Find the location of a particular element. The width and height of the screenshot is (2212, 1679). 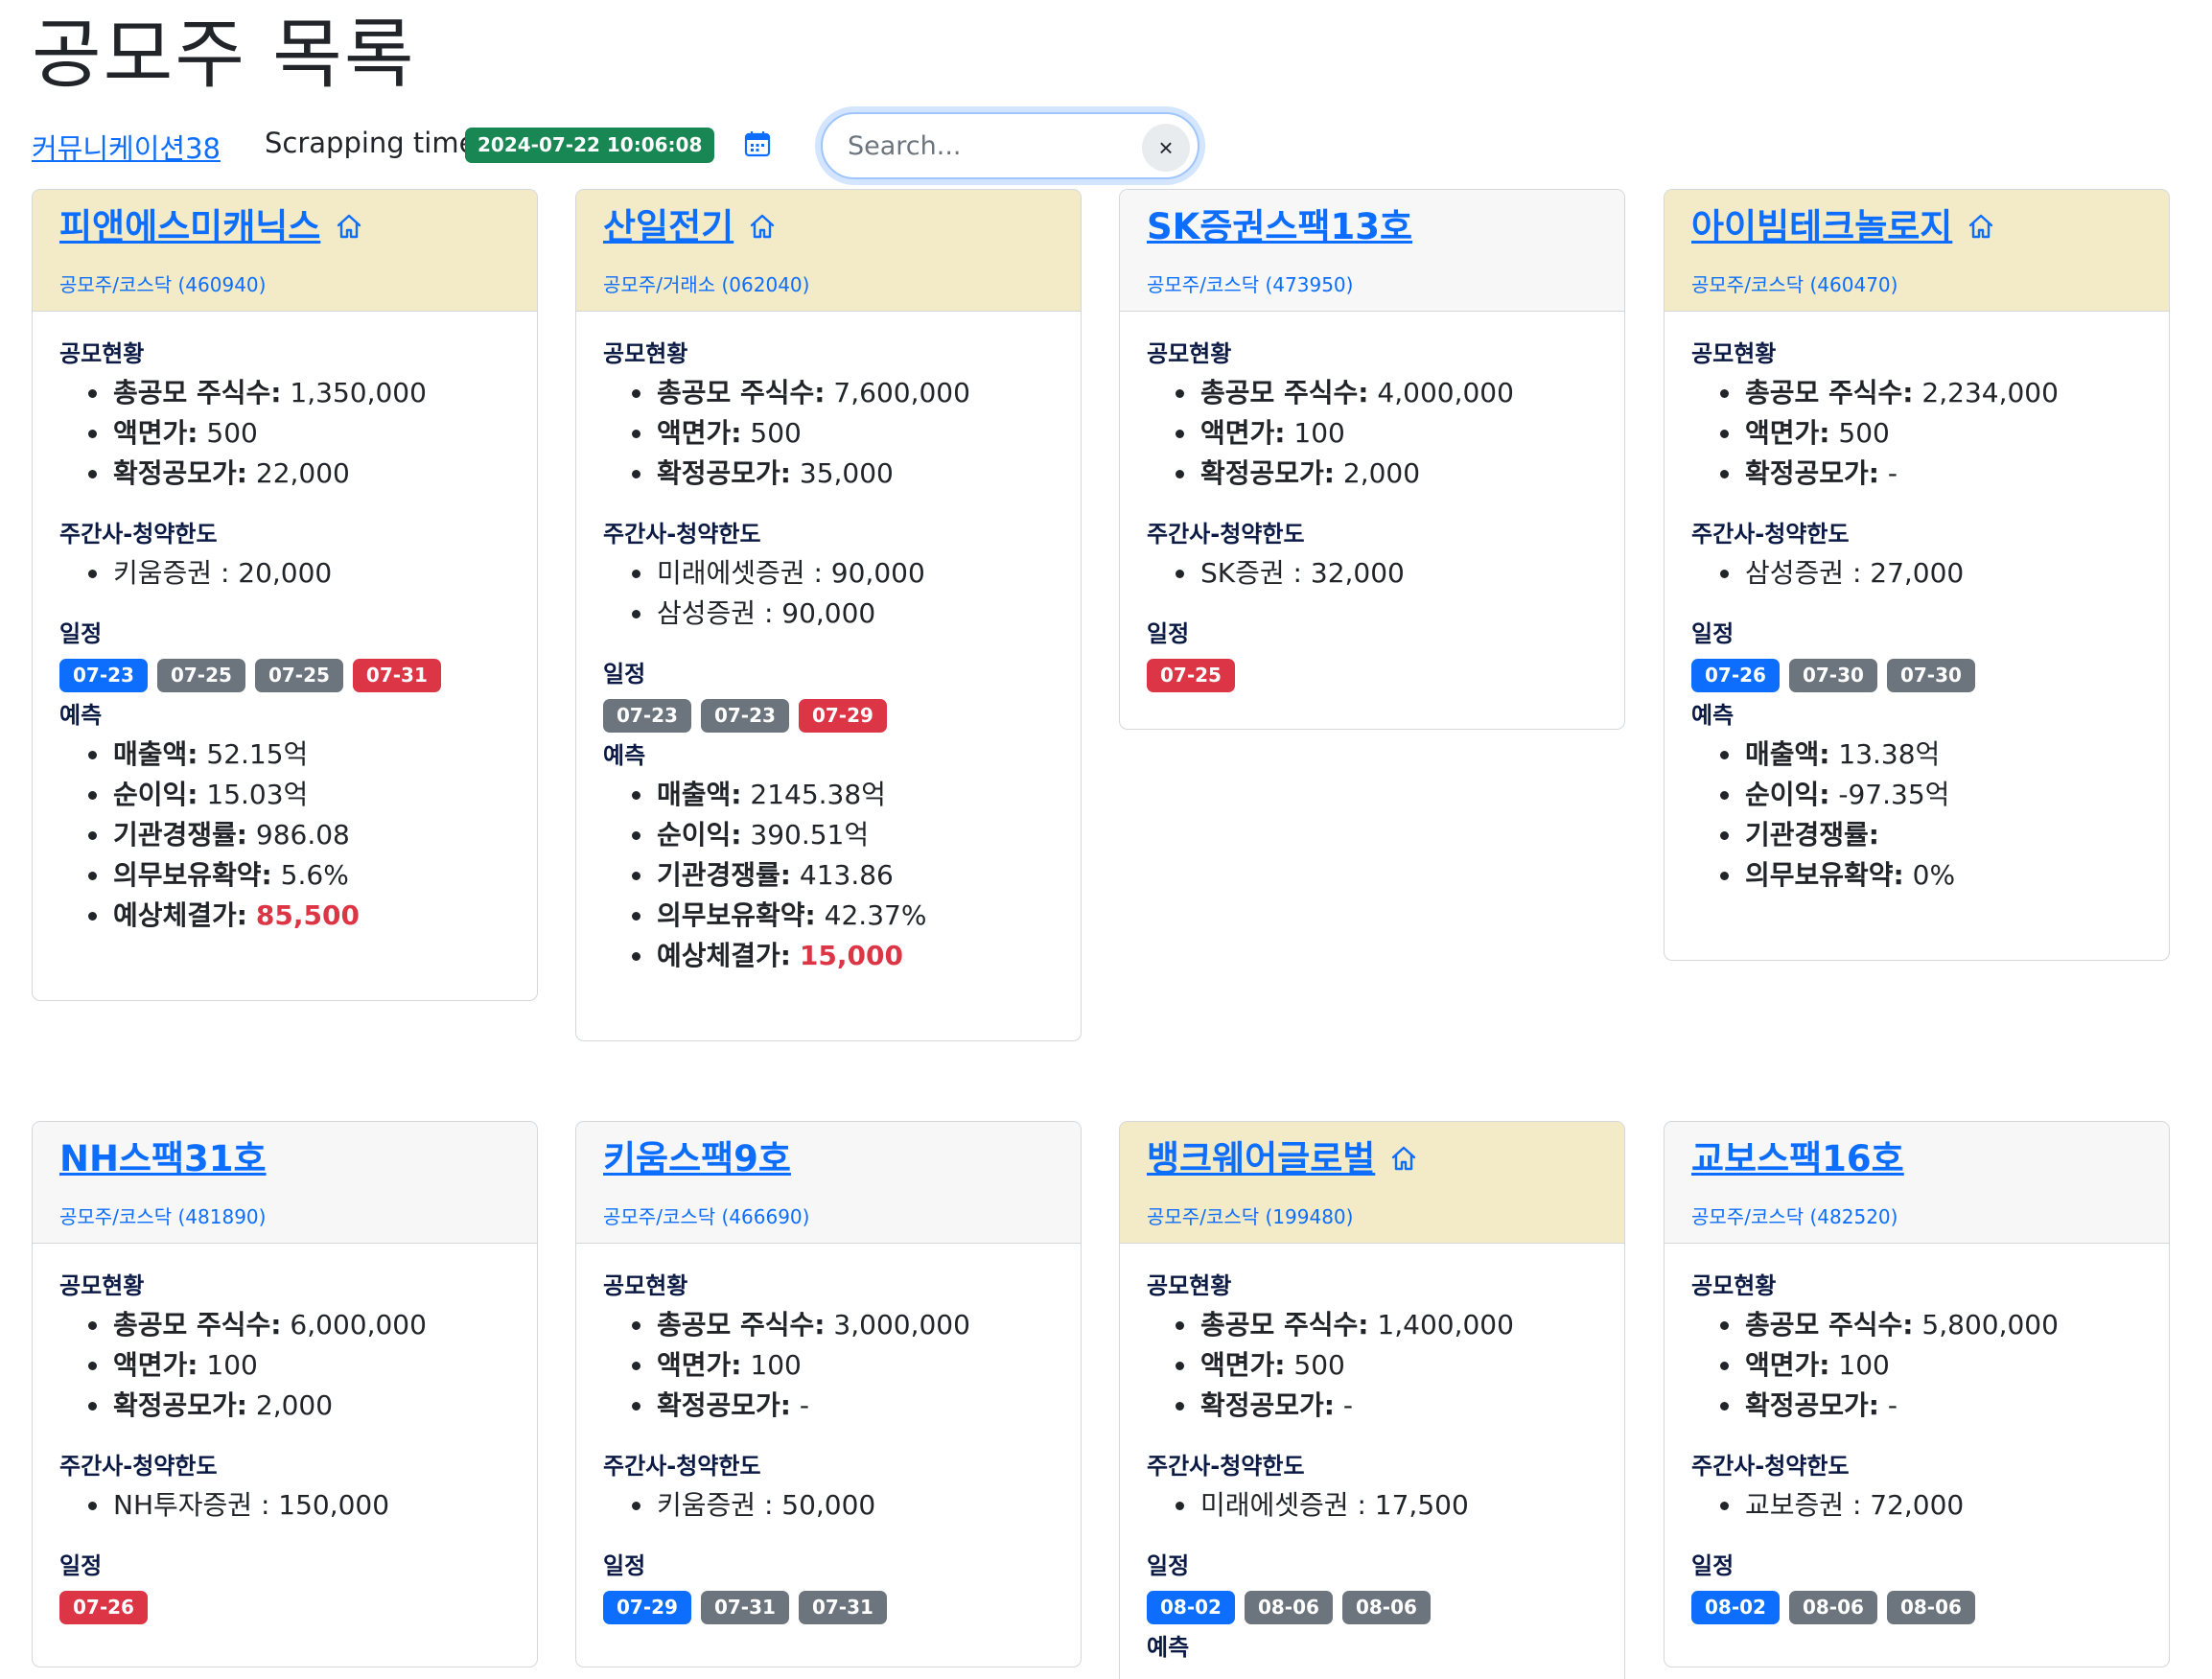

schedule-badges: 07-26 07-30 07-30 is located at coordinates (1916, 676).